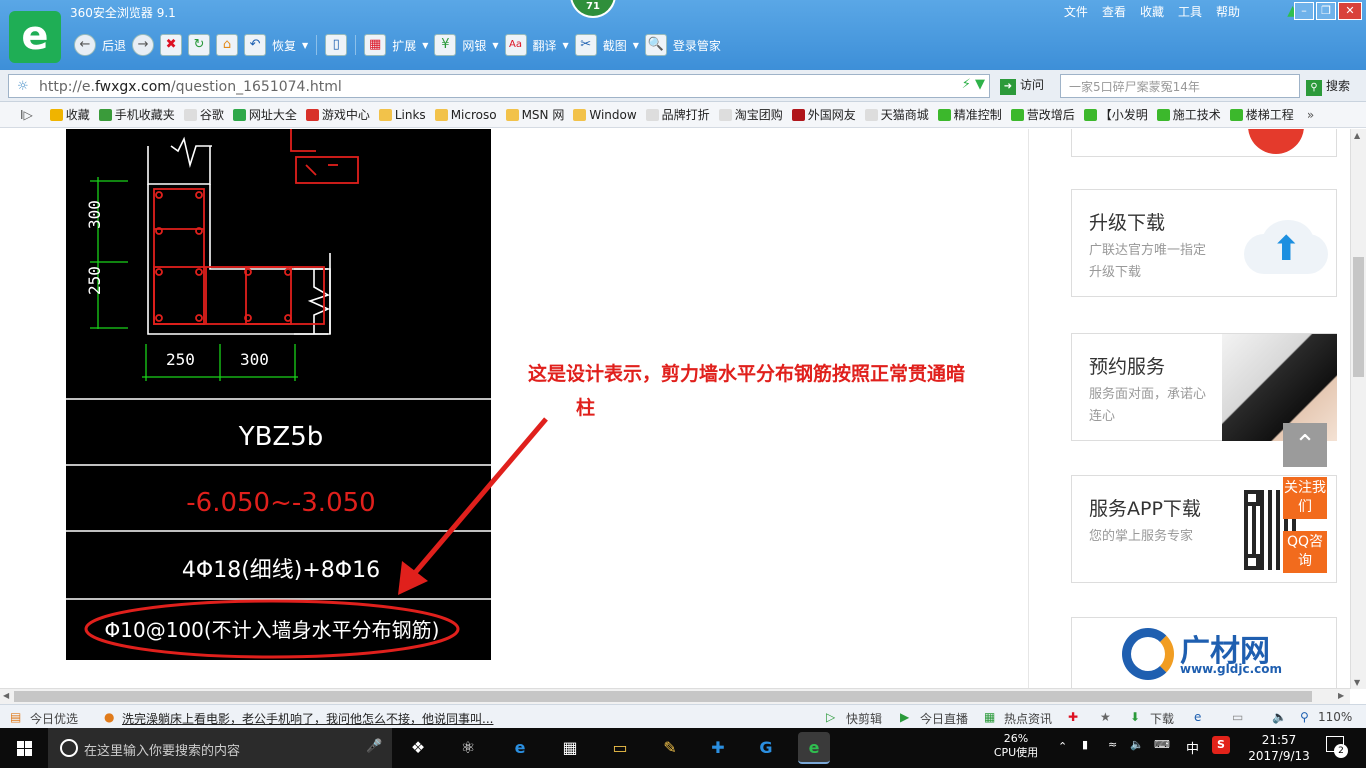  Describe the element at coordinates (1028, 718) in the screenshot. I see `hot-news-link: 热点资讯` at that location.